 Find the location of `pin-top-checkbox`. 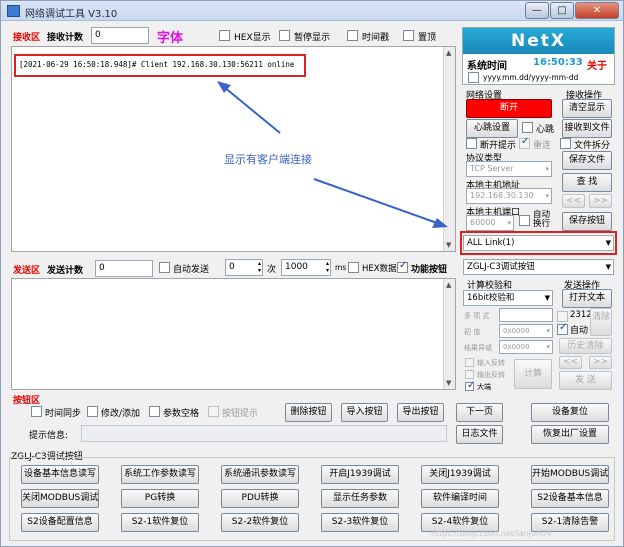

pin-top-checkbox is located at coordinates (408, 35).